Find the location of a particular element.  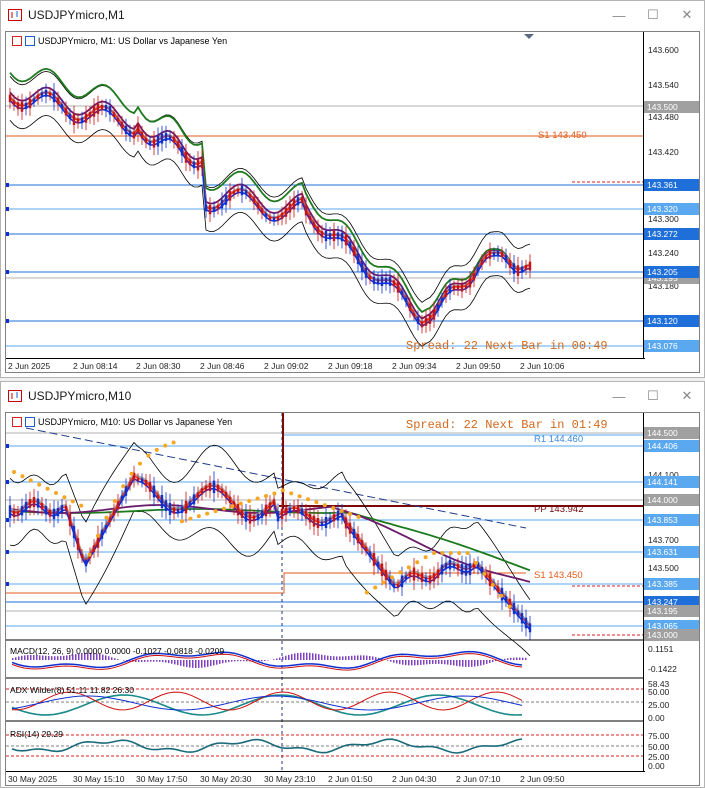

shift-marker-icon is located at coordinates (529, 36).